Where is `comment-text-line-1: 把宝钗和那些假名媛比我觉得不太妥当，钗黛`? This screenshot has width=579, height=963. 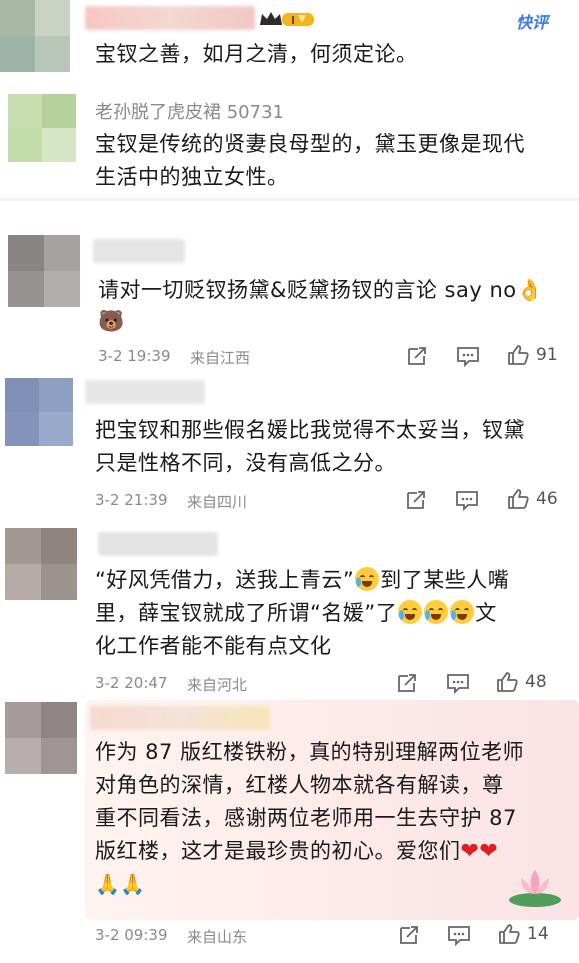
comment-text-line-1: 把宝钗和那些假名媛比我觉得不太妥当，钗黛 is located at coordinates (310, 430).